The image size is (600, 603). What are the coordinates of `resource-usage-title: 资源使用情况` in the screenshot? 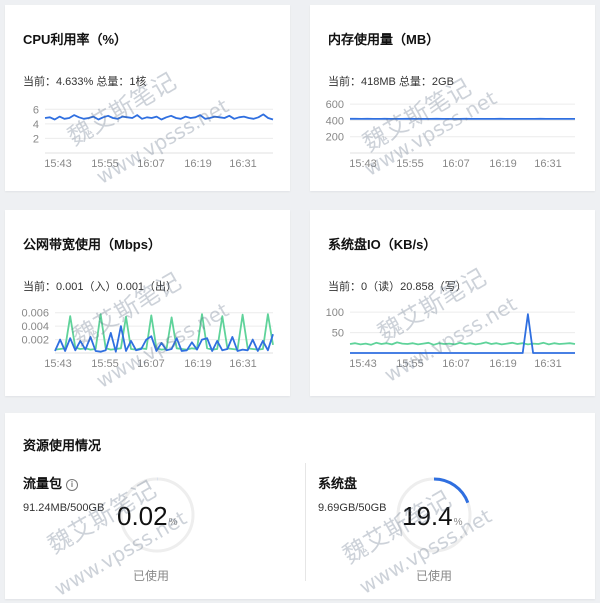 It's located at (62, 445).